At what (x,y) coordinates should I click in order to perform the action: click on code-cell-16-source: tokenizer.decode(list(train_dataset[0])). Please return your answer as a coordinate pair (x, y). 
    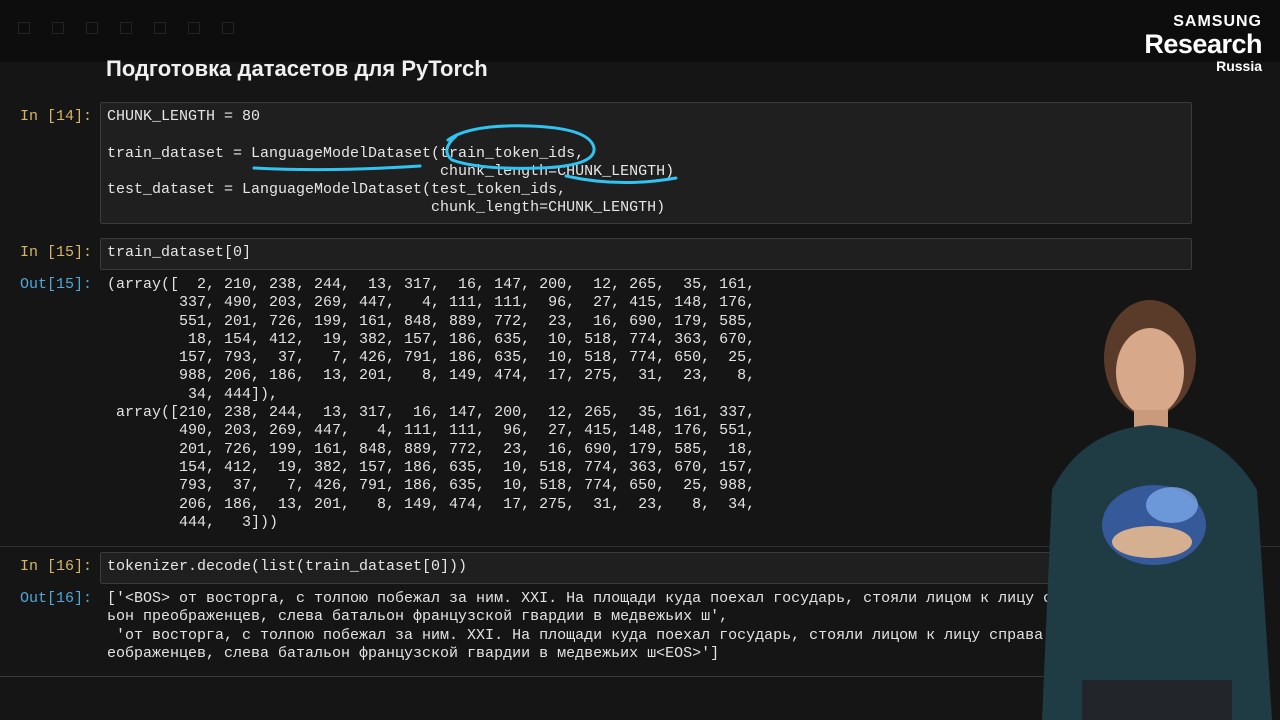
    Looking at the image, I should click on (287, 567).